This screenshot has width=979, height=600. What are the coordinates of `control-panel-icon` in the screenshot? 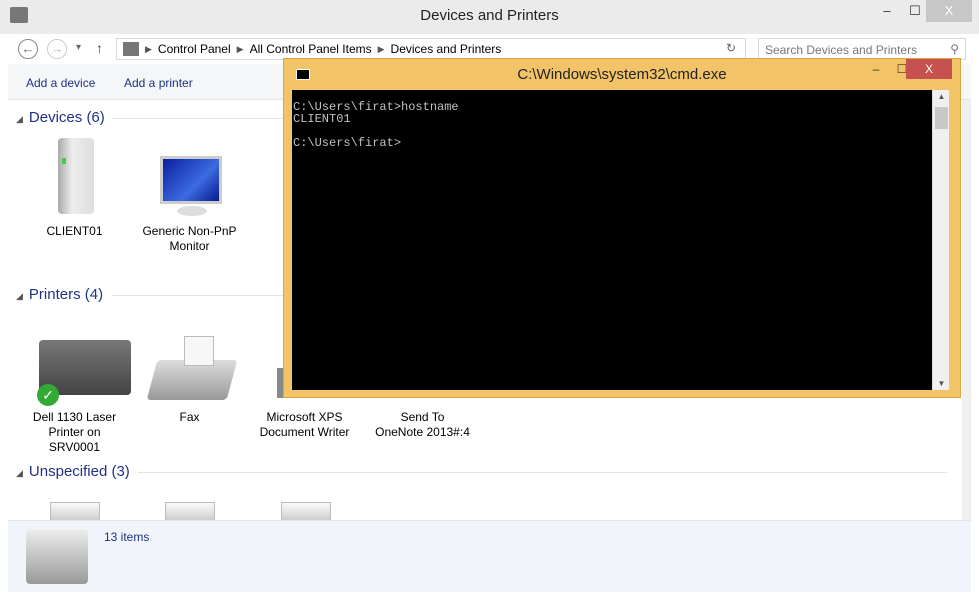 It's located at (131, 49).